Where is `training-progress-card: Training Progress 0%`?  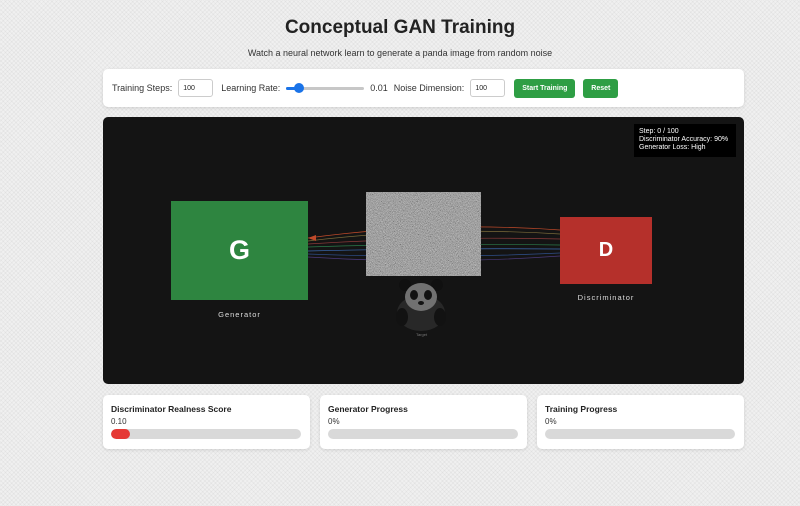 training-progress-card: Training Progress 0% is located at coordinates (640, 422).